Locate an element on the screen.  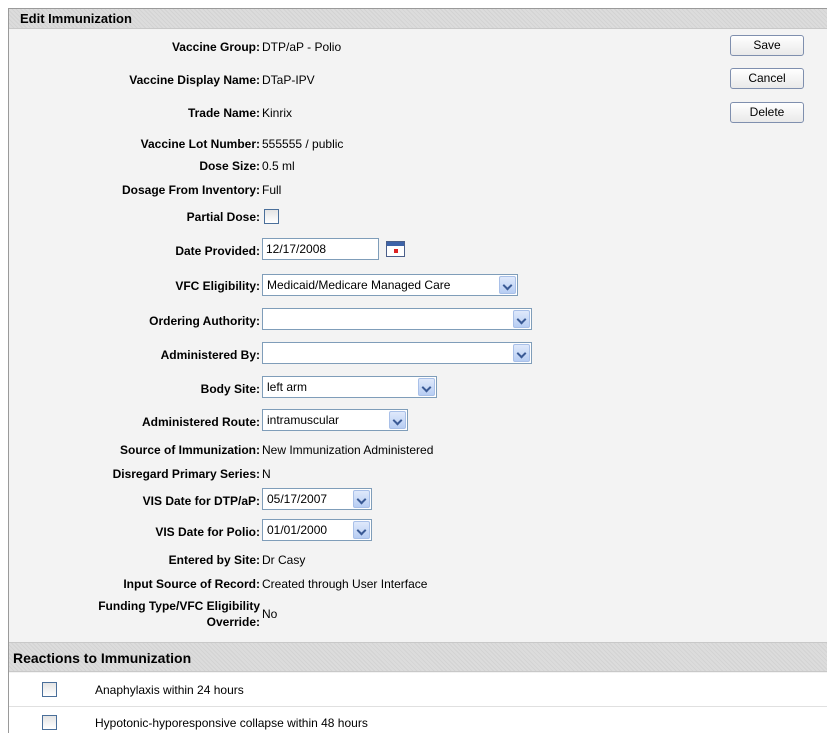
administered-route-select: intramuscular is located at coordinates (335, 420).